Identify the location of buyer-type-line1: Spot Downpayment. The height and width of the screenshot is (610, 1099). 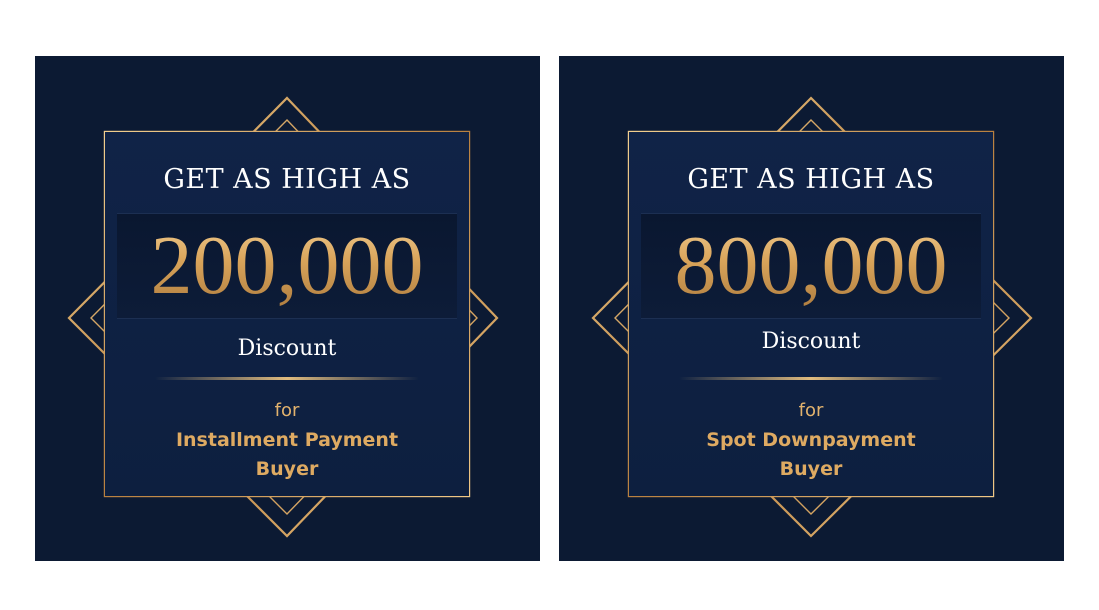
(811, 440).